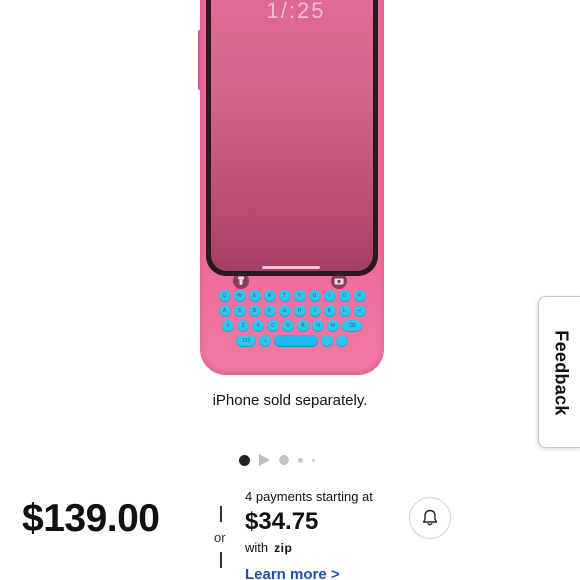 Image resolution: width=580 pixels, height=580 pixels. What do you see at coordinates (561, 373) in the screenshot?
I see `feedback-label: Feedback` at bounding box center [561, 373].